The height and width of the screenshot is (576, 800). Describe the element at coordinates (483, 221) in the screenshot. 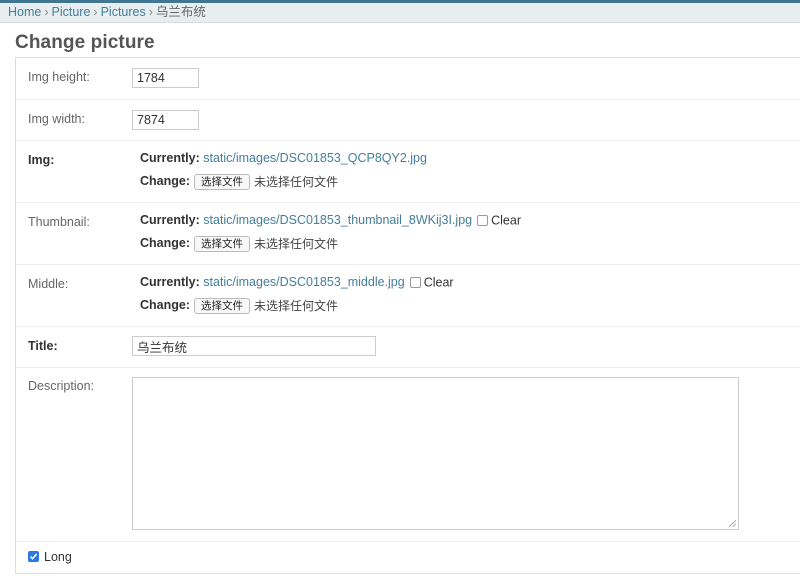

I see `thumbnail-clear-checkbox` at that location.